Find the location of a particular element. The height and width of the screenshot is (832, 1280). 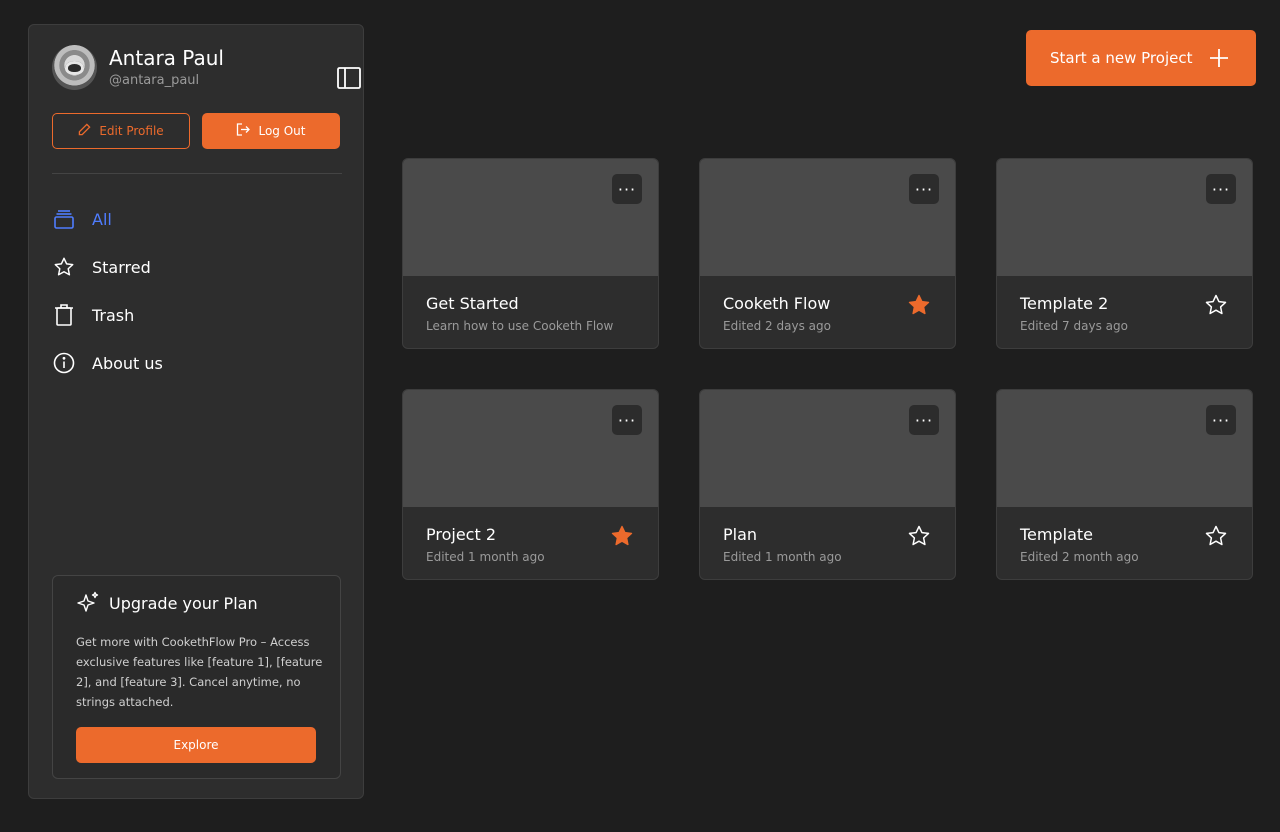

user-handle: @antara_paul is located at coordinates (154, 80).